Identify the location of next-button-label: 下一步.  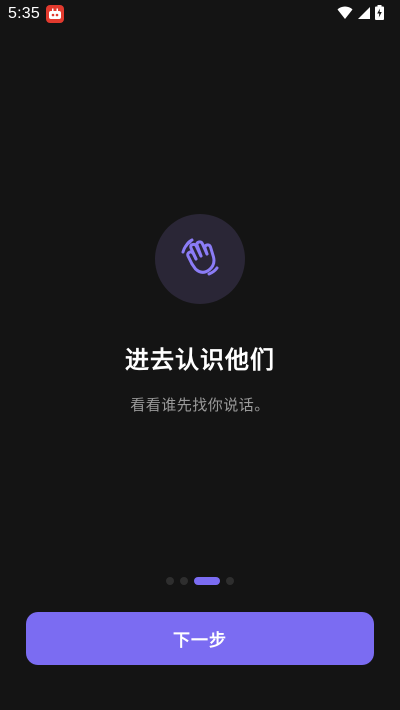
(200, 640).